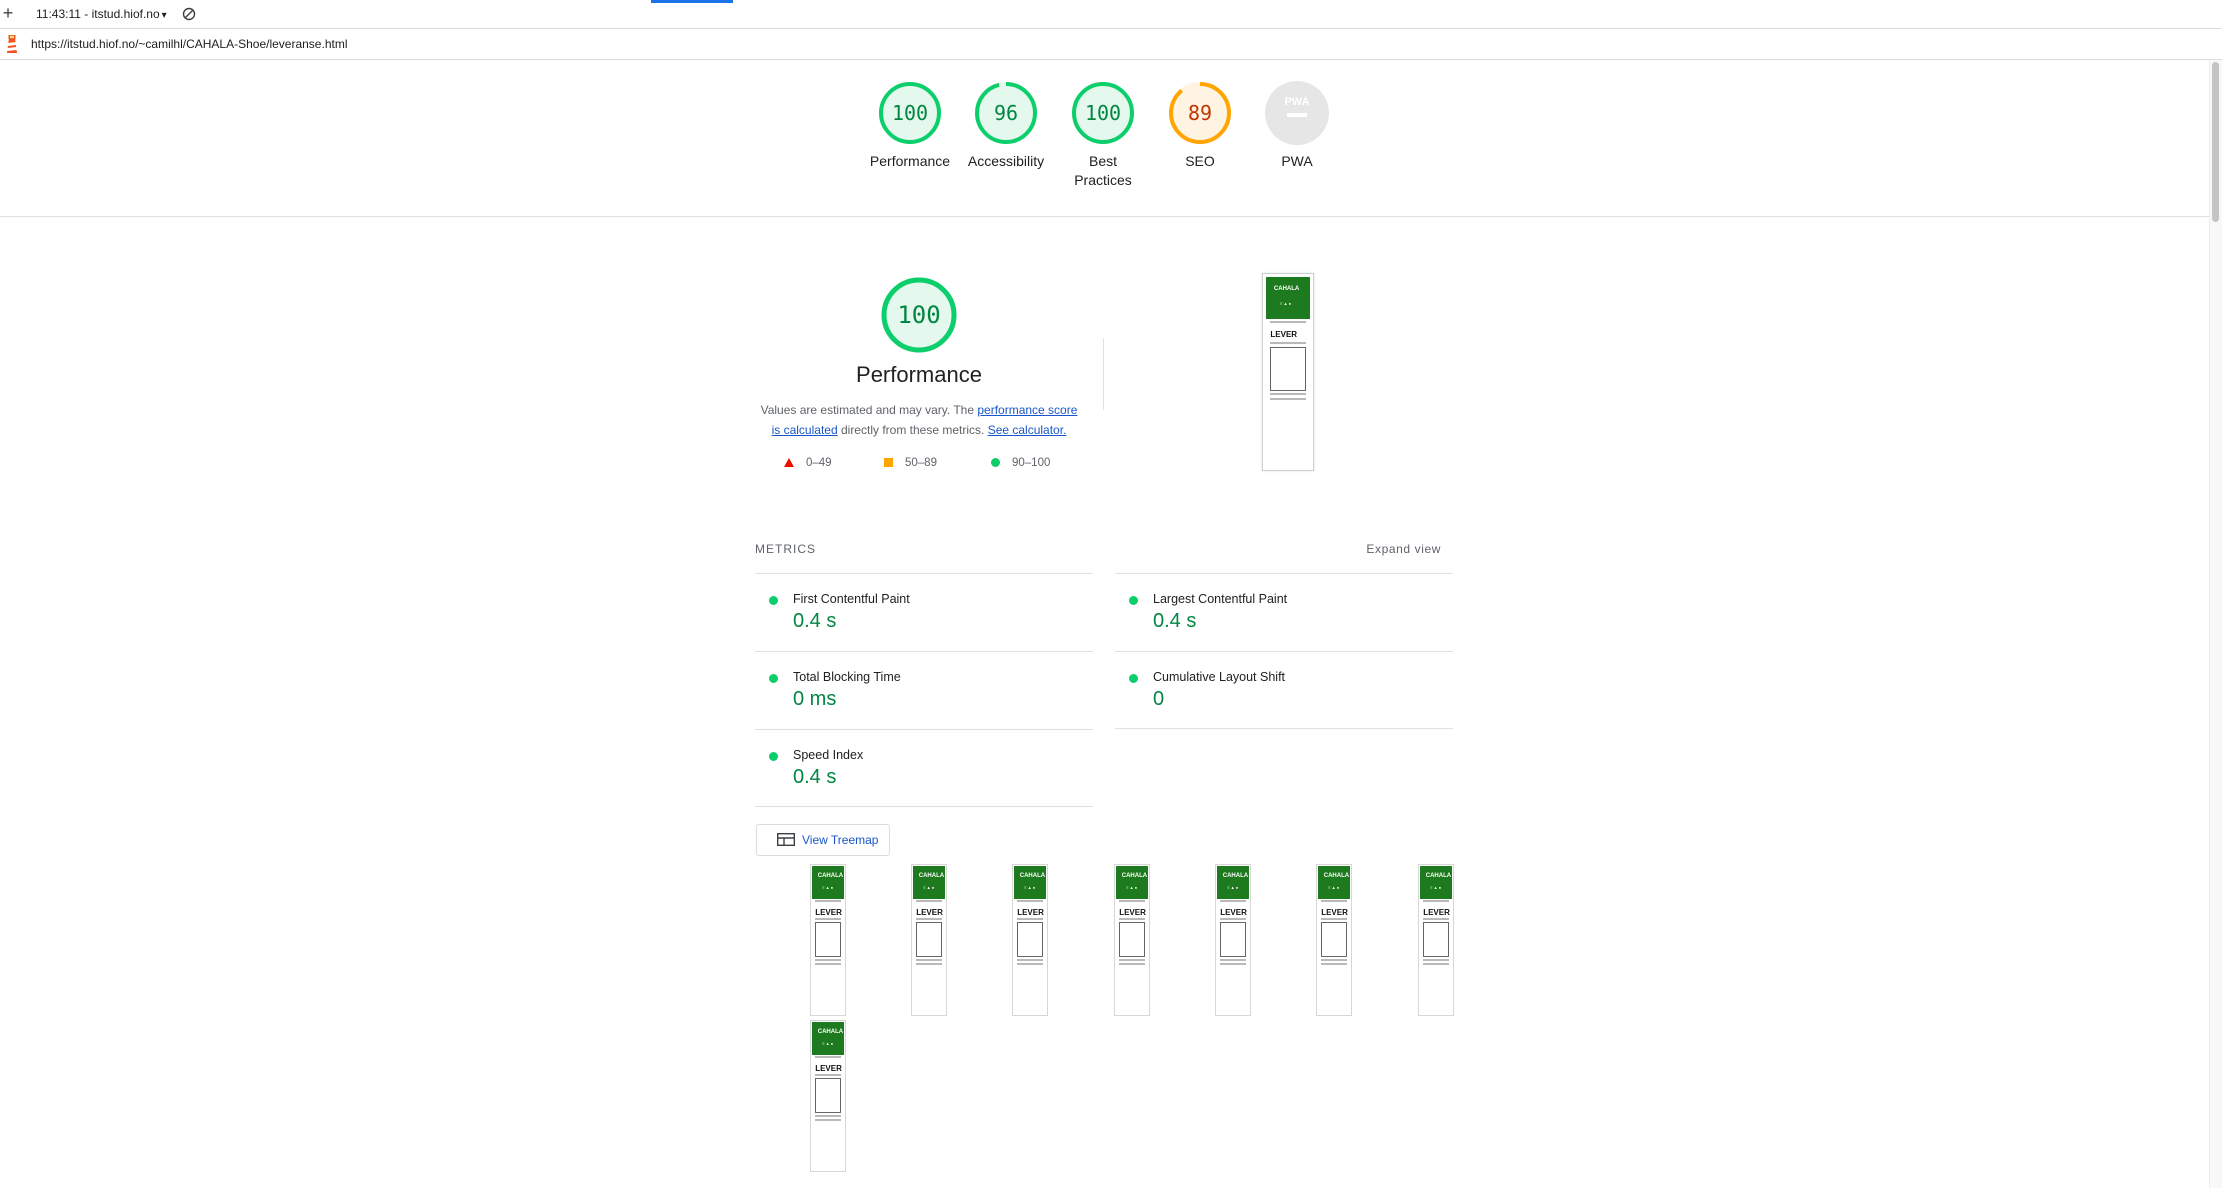 The height and width of the screenshot is (1188, 2222). I want to click on expand-view-toggle: Expand view, so click(1403, 549).